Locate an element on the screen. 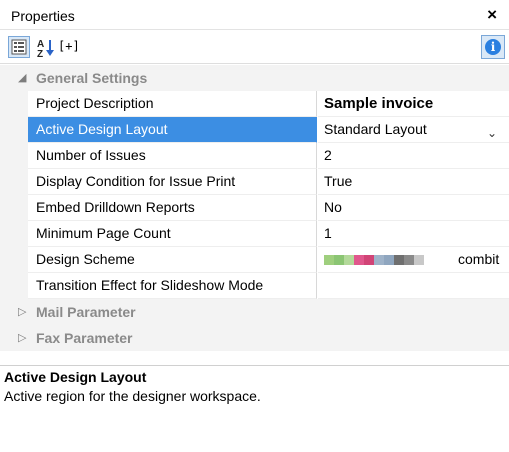  category-fax-parameter: ▷ Fax Parameter is located at coordinates (254, 338).